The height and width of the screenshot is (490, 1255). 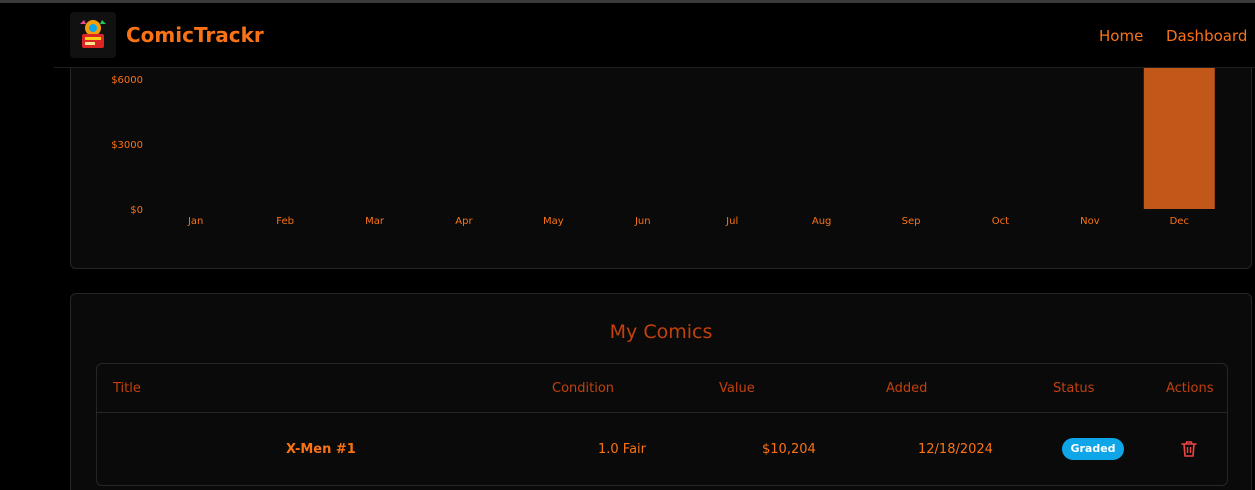 What do you see at coordinates (1189, 449) in the screenshot?
I see `trash-icon` at bounding box center [1189, 449].